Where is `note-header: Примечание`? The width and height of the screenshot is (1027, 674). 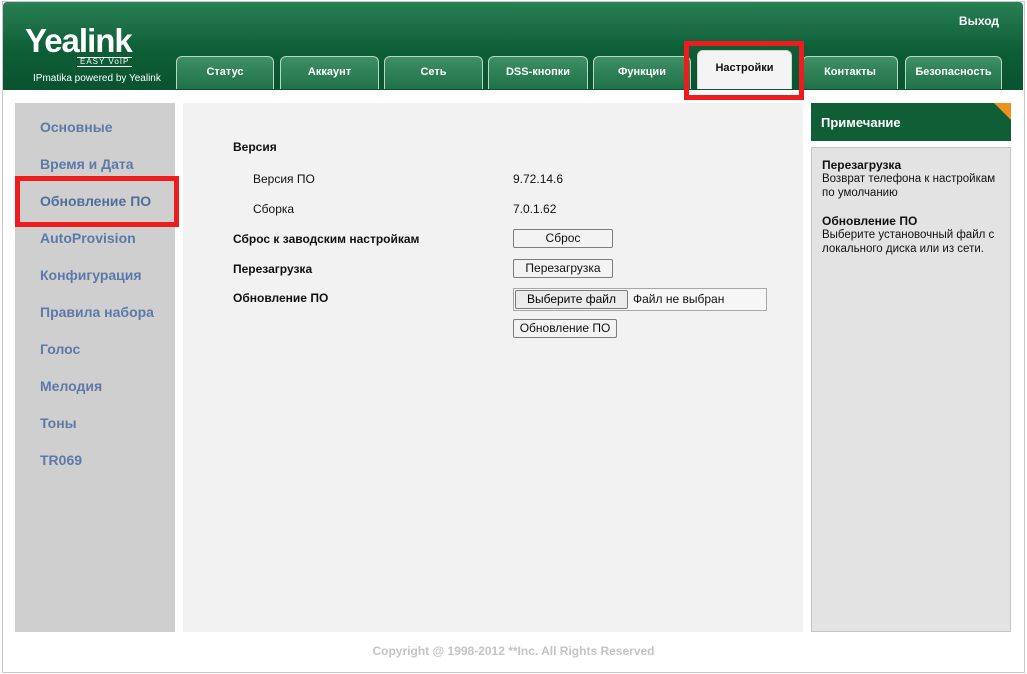 note-header: Примечание is located at coordinates (911, 122).